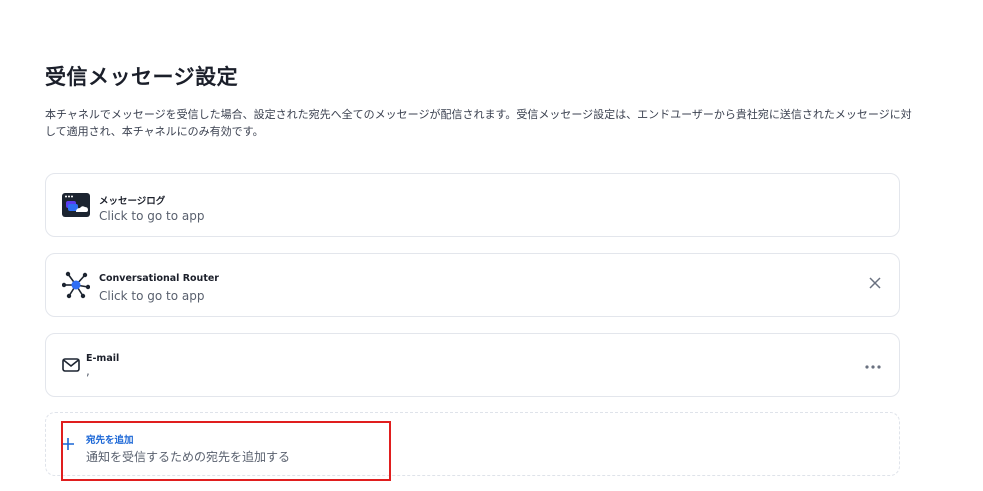 The height and width of the screenshot is (491, 983). What do you see at coordinates (76, 285) in the screenshot?
I see `router-network-icon` at bounding box center [76, 285].